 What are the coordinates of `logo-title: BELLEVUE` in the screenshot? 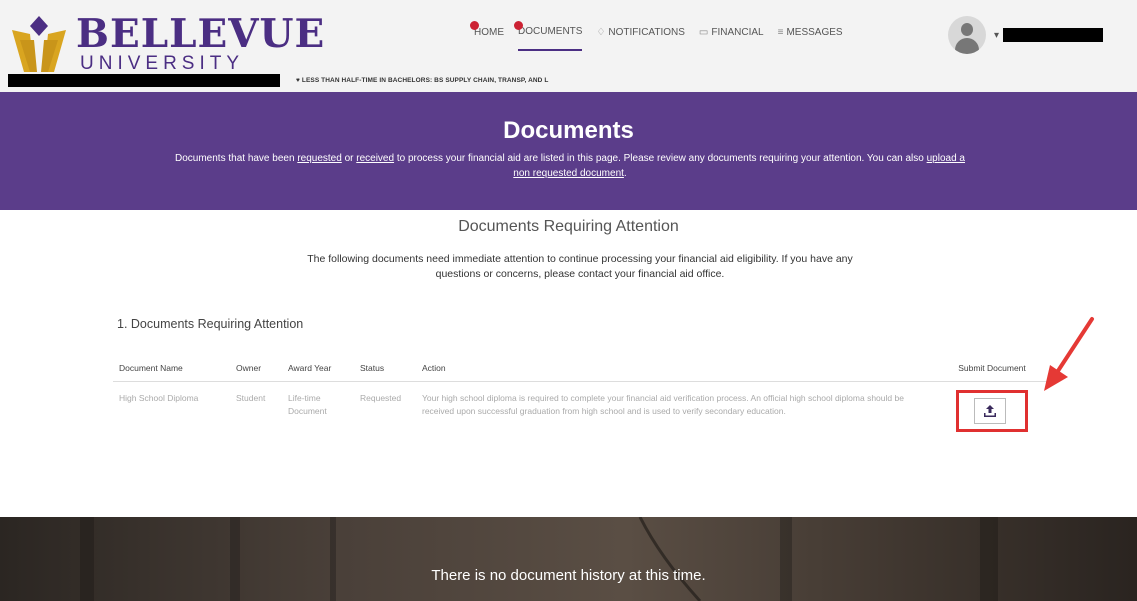 It's located at (201, 34).